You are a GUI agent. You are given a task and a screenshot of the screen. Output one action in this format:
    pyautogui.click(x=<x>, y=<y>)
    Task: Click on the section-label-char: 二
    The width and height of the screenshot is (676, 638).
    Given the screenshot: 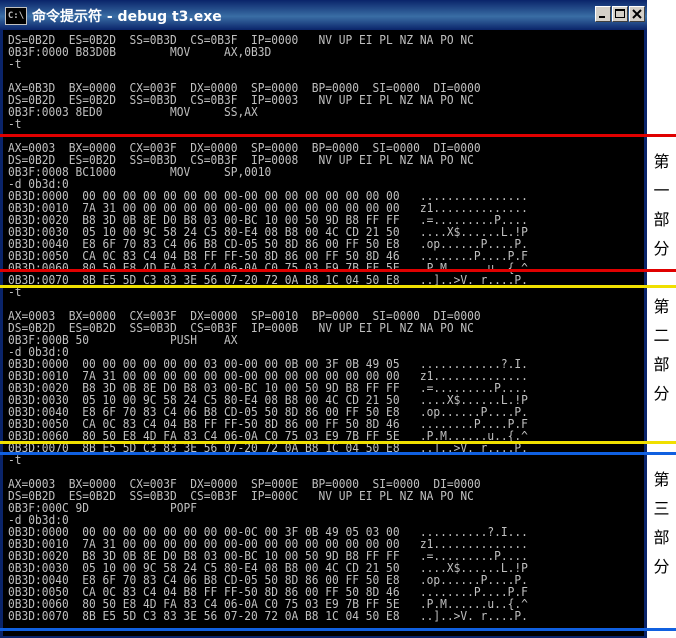 What is the action you would take?
    pyautogui.click(x=661, y=335)
    